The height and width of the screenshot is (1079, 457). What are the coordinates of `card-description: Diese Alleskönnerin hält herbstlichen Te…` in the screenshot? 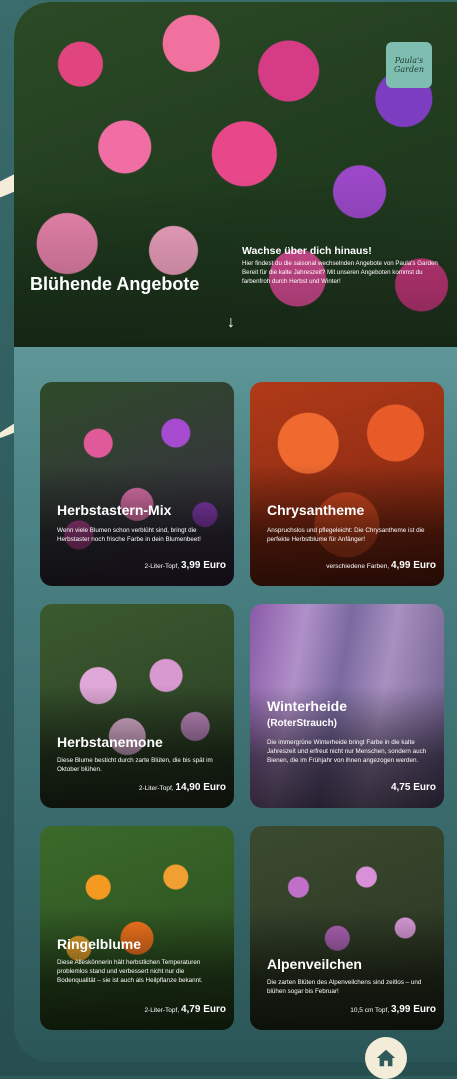 It's located at (130, 971).